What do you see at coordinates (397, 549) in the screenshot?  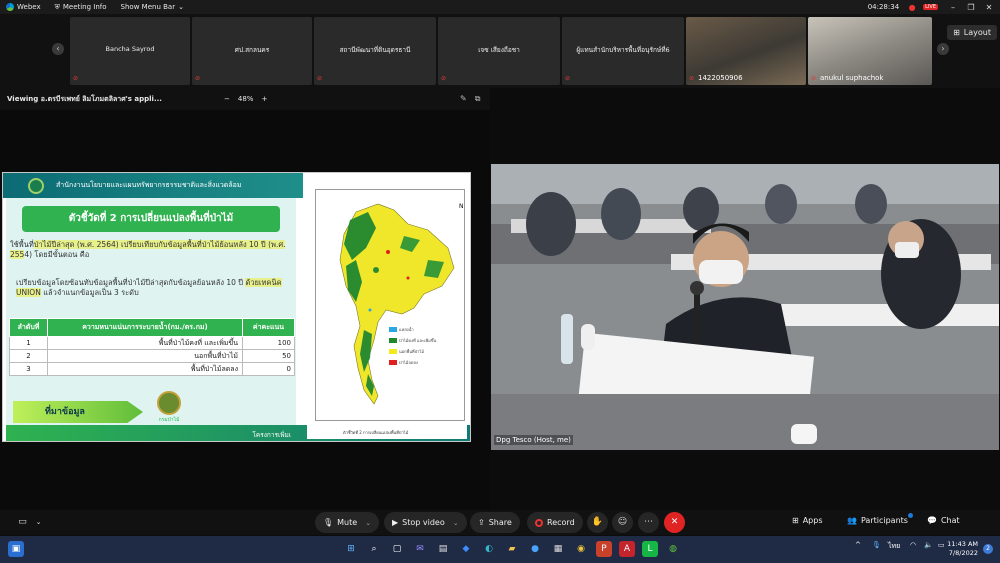 I see `task-view-icon: ▢` at bounding box center [397, 549].